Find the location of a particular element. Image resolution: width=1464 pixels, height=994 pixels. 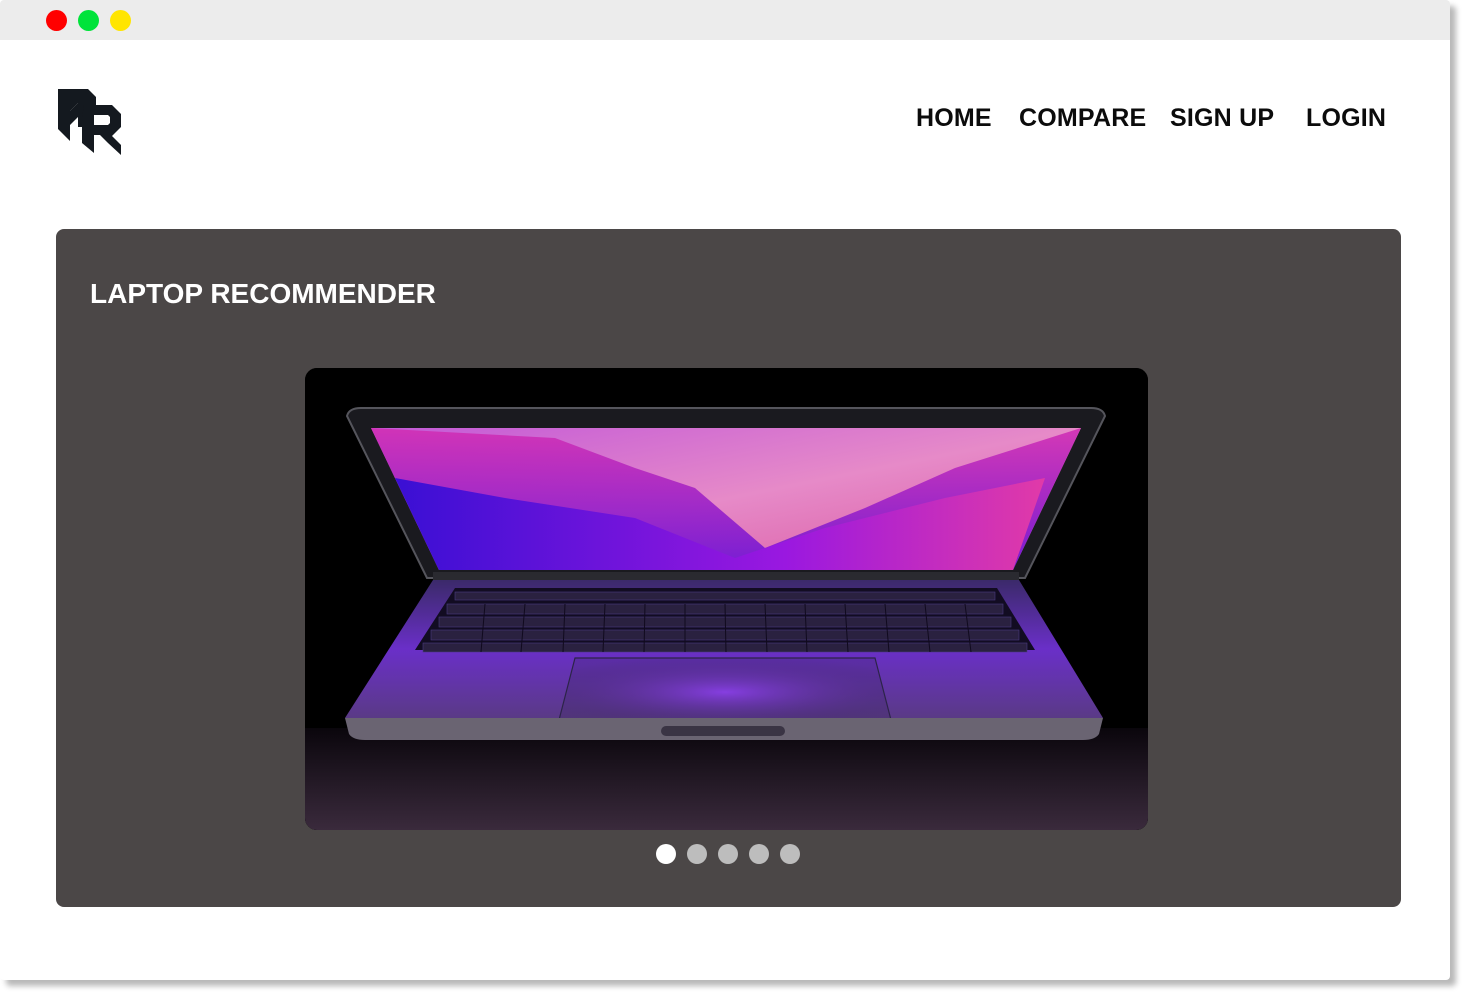

nav-home-link: HOME is located at coordinates (954, 118).